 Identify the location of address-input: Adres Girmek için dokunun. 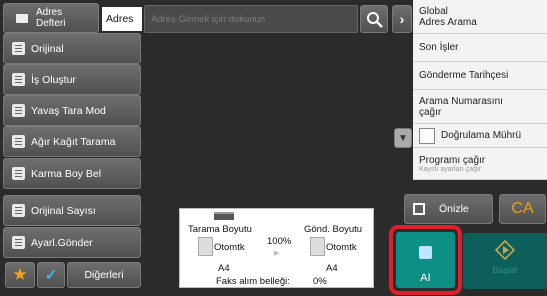
(251, 19).